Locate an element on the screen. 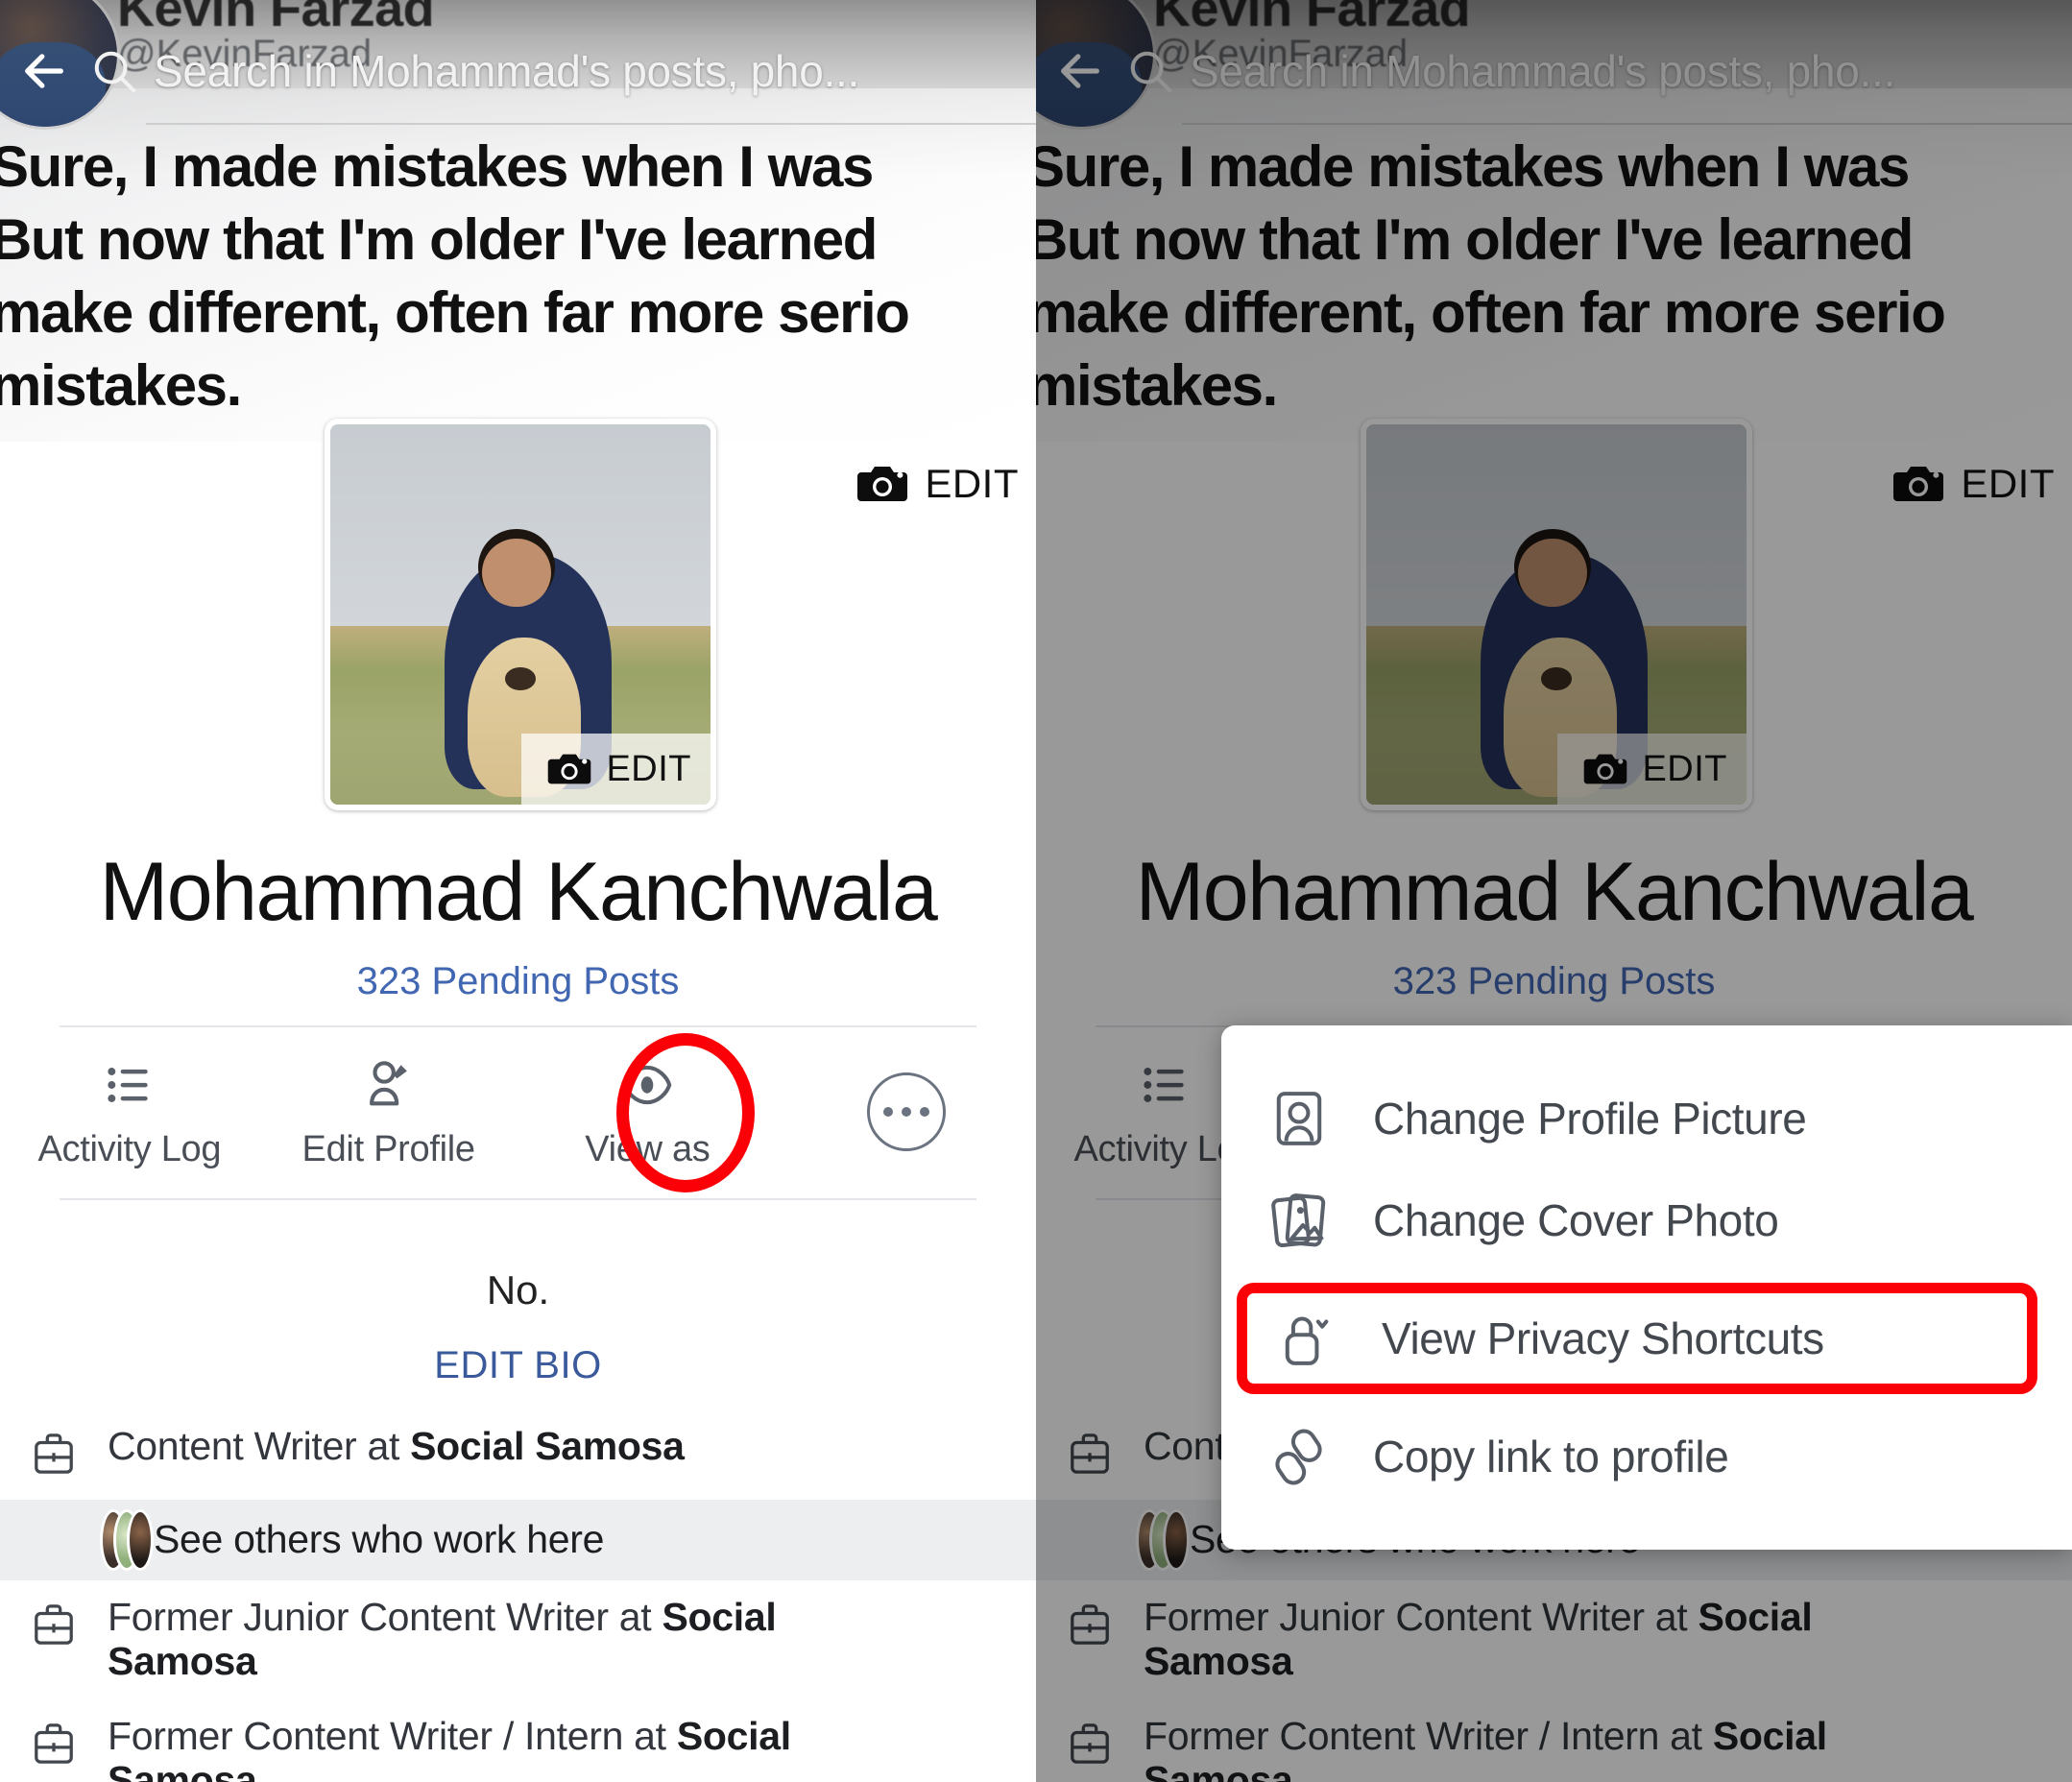  menu-item-change-cover-photo: Change Cover Photo is located at coordinates (1646, 1220).